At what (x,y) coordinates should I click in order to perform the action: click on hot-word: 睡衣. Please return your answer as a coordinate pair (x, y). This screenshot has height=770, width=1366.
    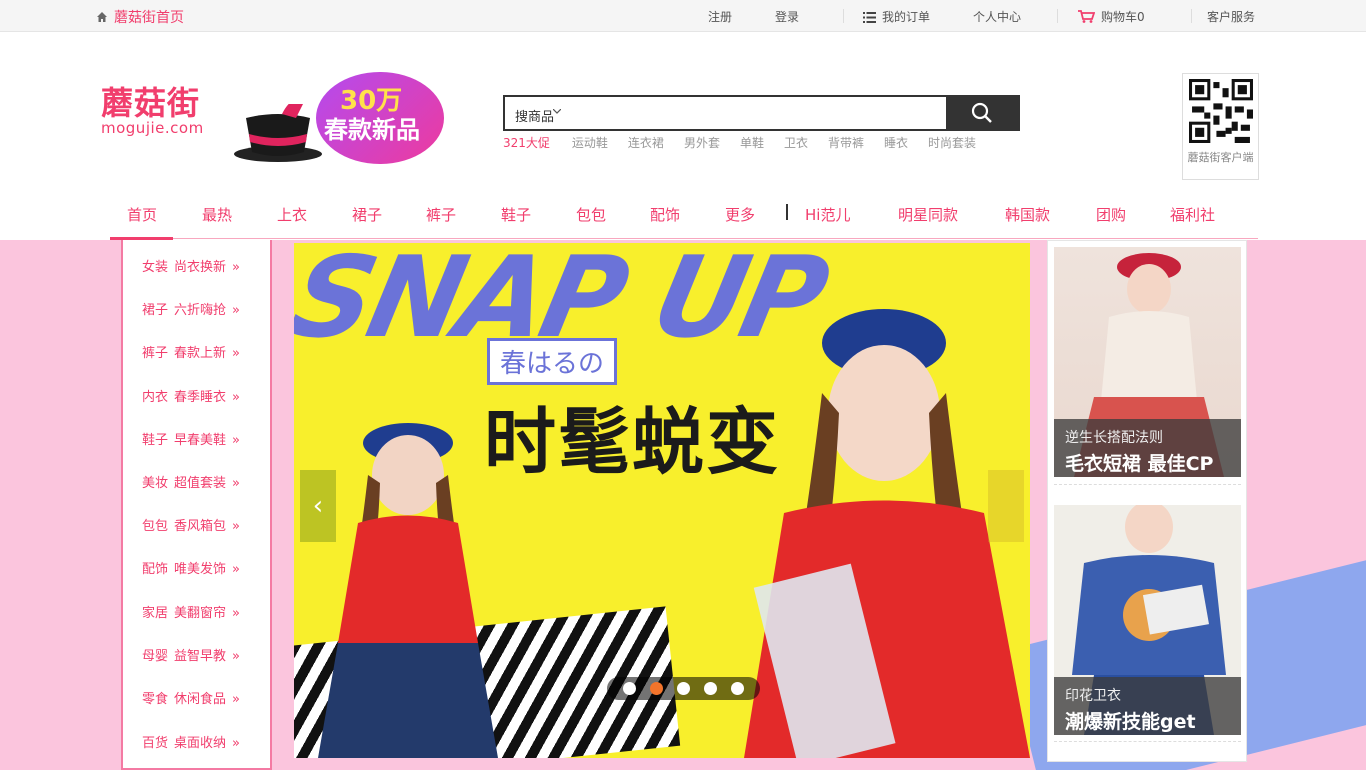
    Looking at the image, I should click on (896, 142).